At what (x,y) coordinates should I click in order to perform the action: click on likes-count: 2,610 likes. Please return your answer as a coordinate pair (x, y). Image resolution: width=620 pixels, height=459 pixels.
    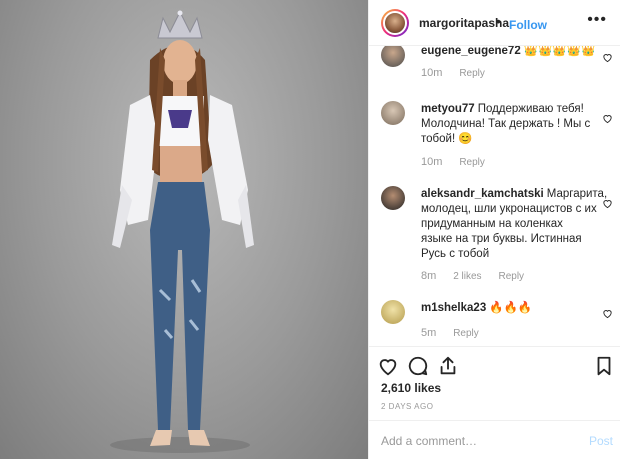
    Looking at the image, I should click on (411, 388).